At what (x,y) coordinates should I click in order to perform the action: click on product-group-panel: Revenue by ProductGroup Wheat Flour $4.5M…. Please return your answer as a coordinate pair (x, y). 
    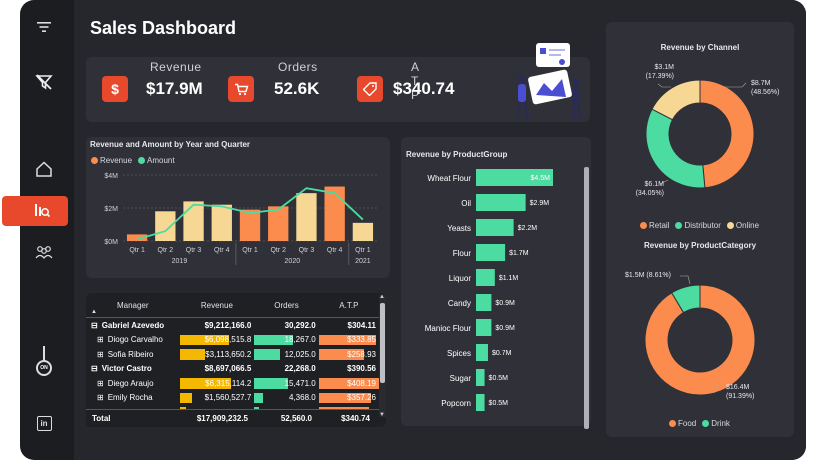
    Looking at the image, I should click on (496, 283).